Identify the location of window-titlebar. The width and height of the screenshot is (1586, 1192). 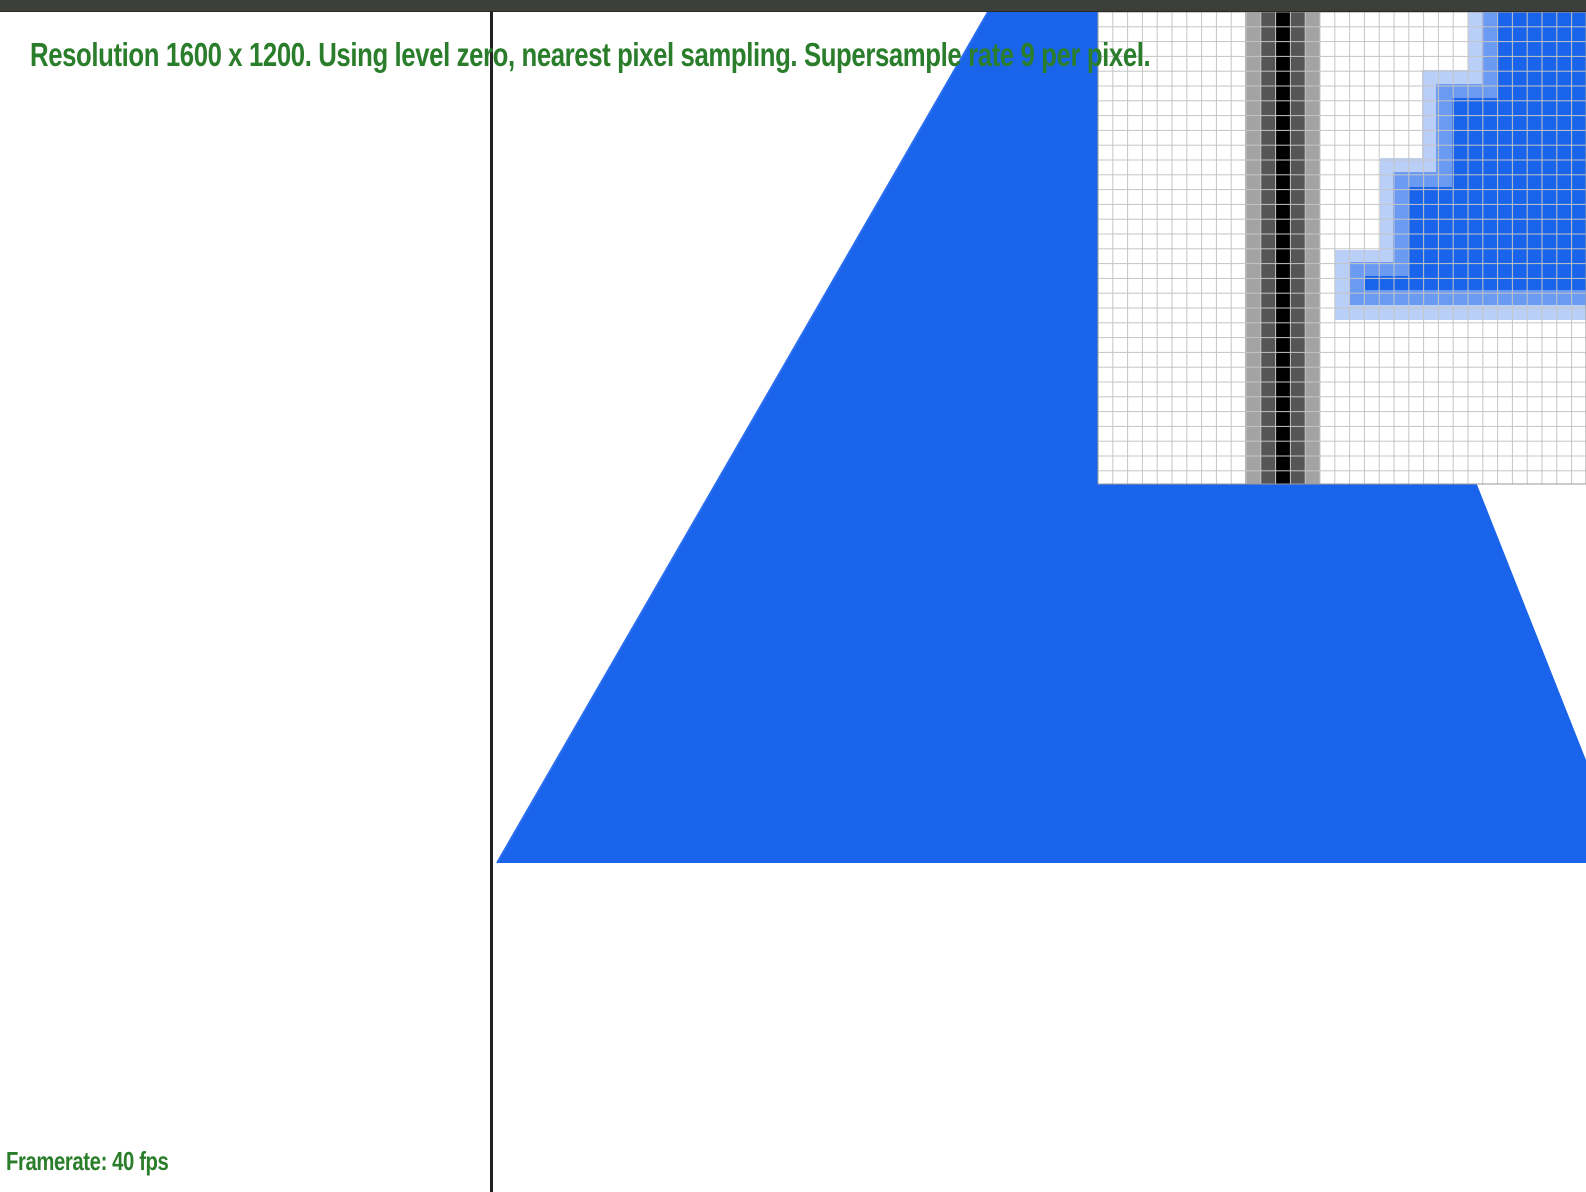
(793, 6).